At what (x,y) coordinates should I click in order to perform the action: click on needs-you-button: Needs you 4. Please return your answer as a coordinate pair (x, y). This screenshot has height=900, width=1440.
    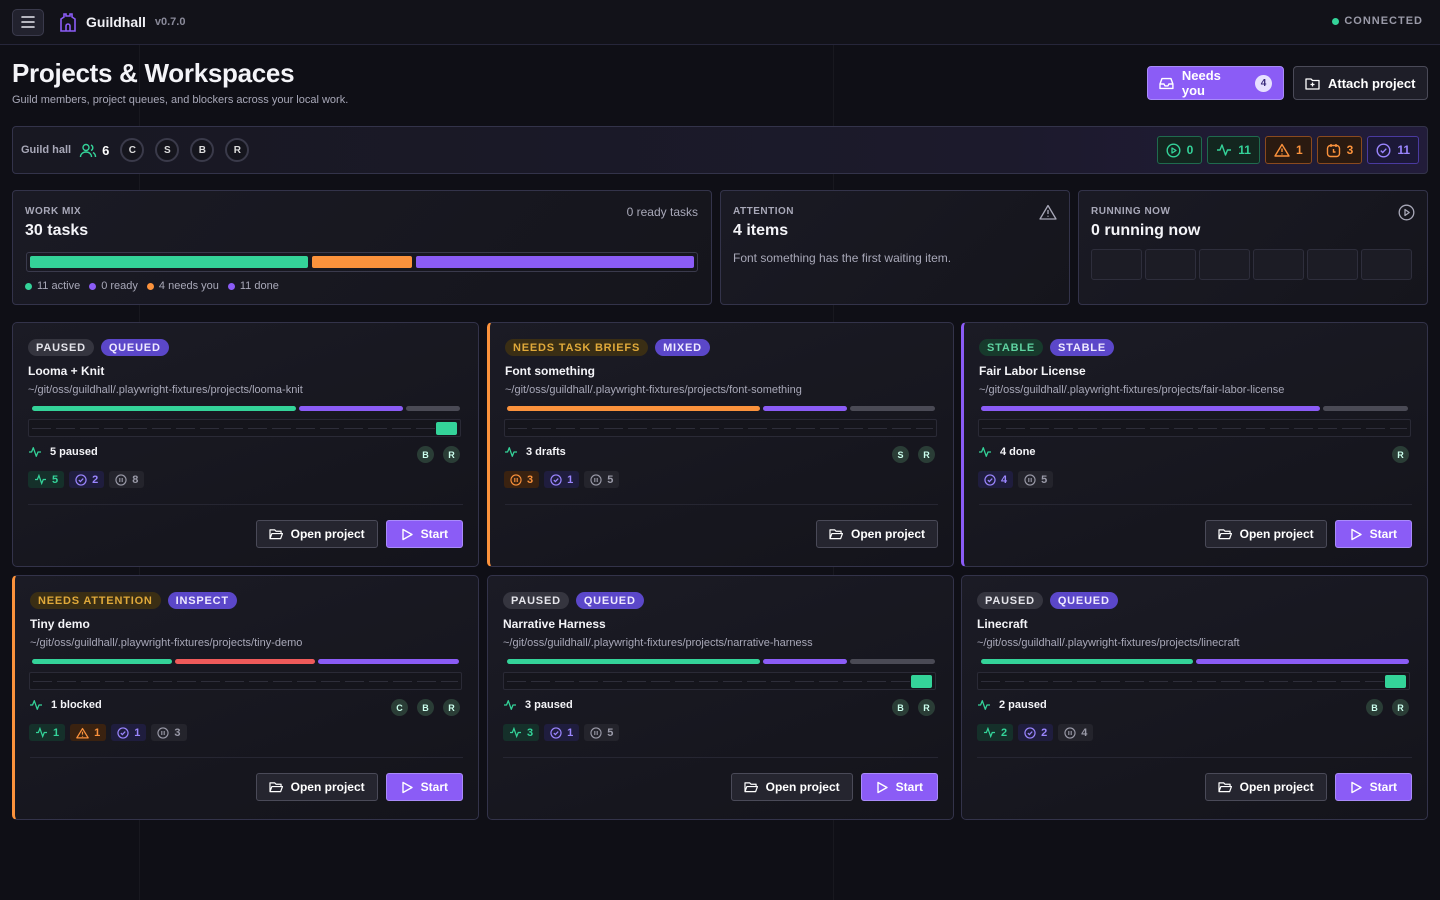
    Looking at the image, I should click on (1215, 83).